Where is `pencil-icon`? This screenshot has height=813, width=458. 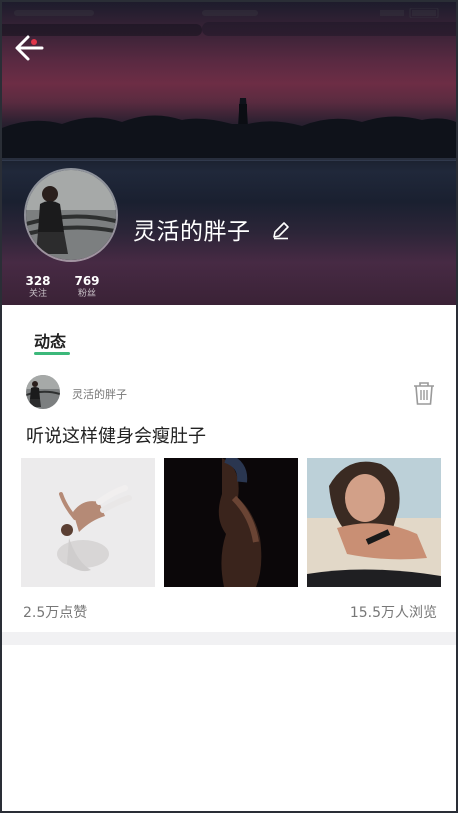 pencil-icon is located at coordinates (281, 231).